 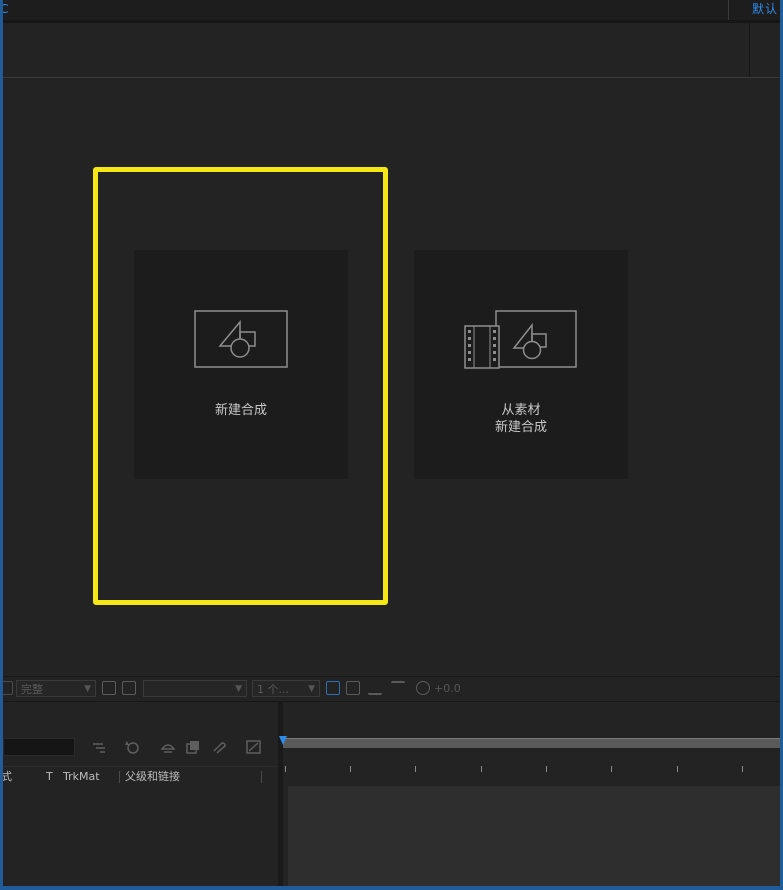 I want to click on top-panel-bar: C 默认, so click(x=391, y=10).